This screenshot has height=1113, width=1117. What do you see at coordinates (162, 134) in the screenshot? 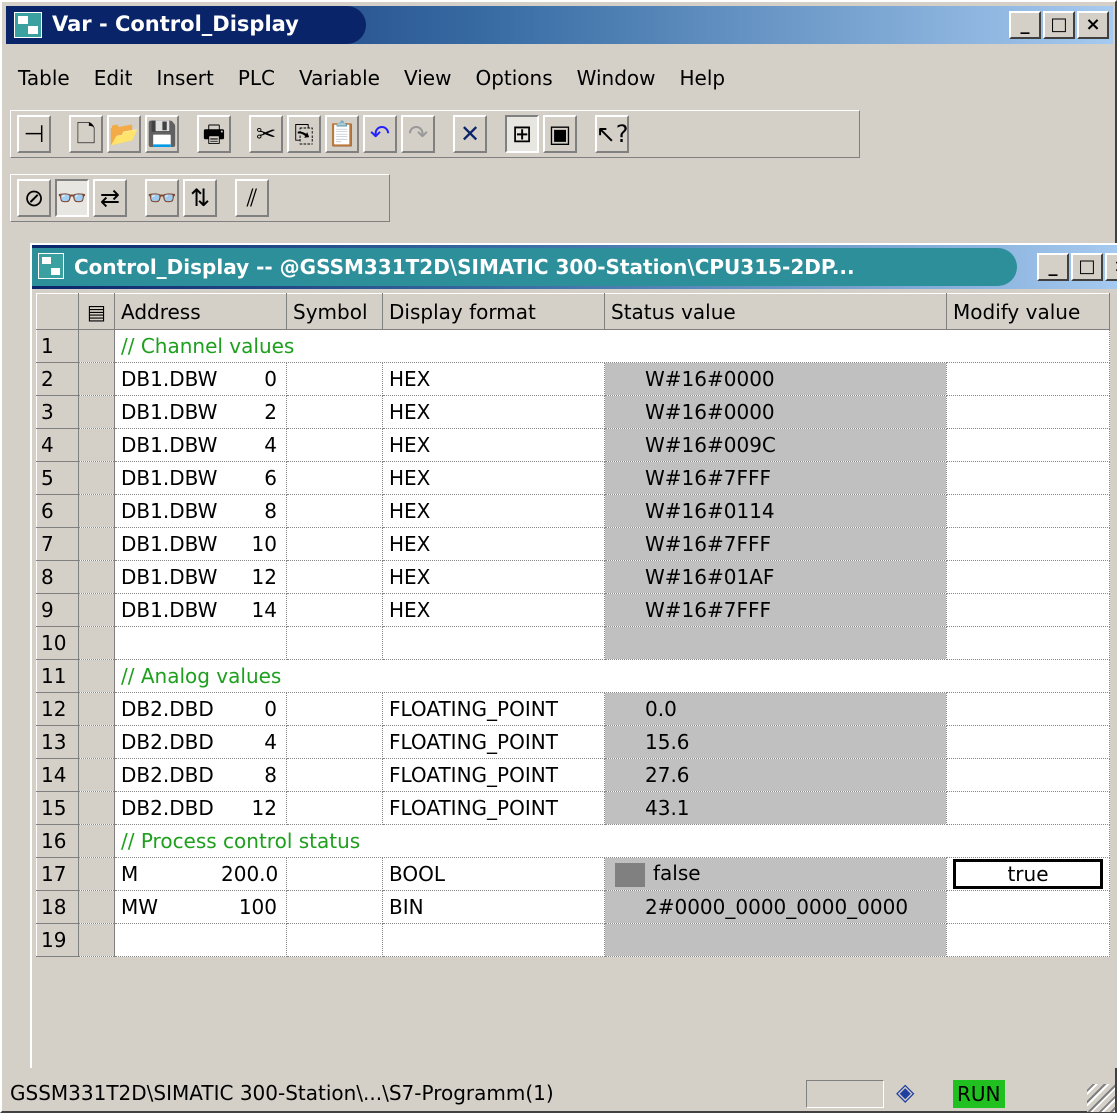
I see `save-icon: 💾` at bounding box center [162, 134].